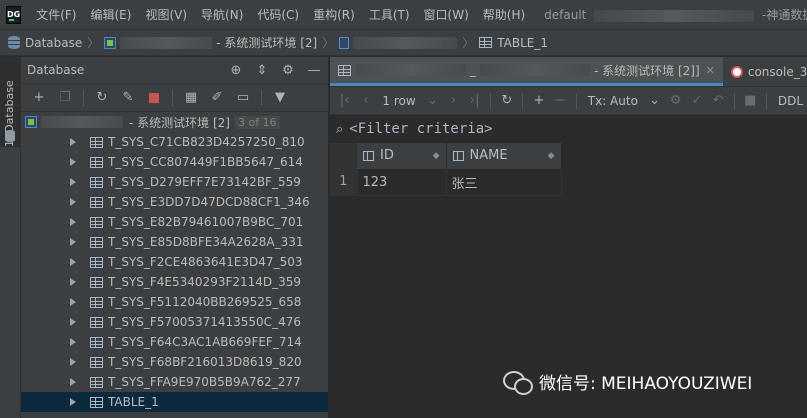 This screenshot has width=807, height=418. I want to click on add-icon: +, so click(39, 98).